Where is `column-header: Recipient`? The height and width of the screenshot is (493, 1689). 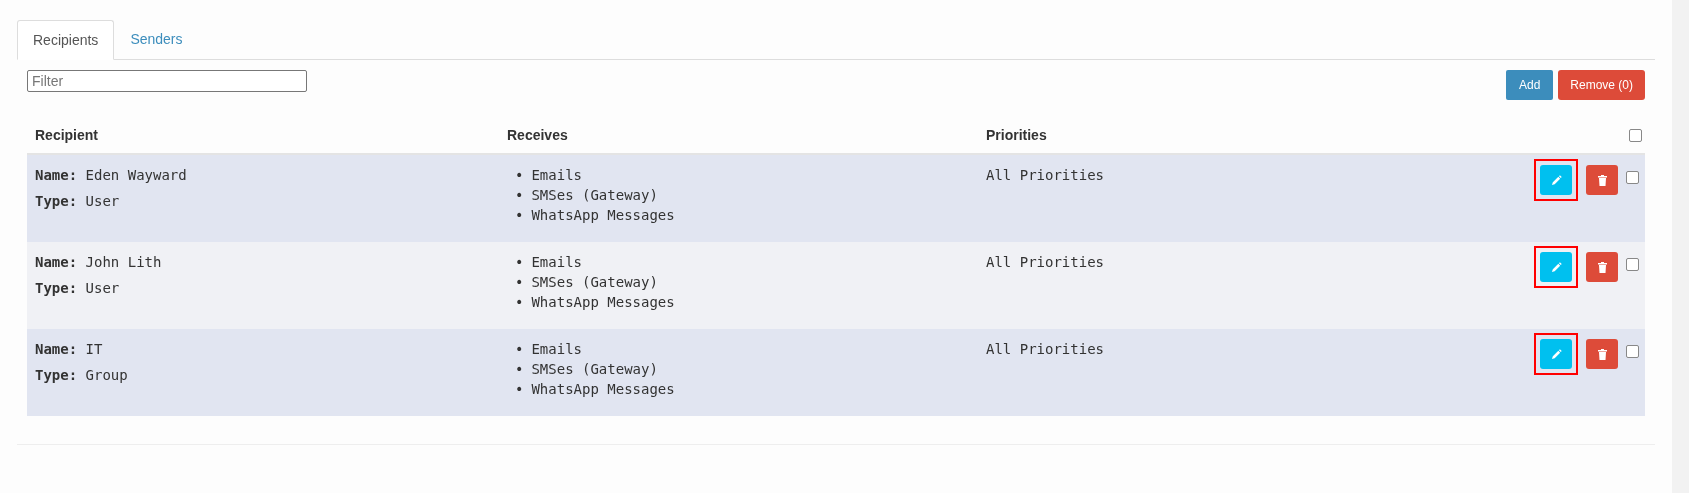
column-header: Recipient is located at coordinates (66, 135).